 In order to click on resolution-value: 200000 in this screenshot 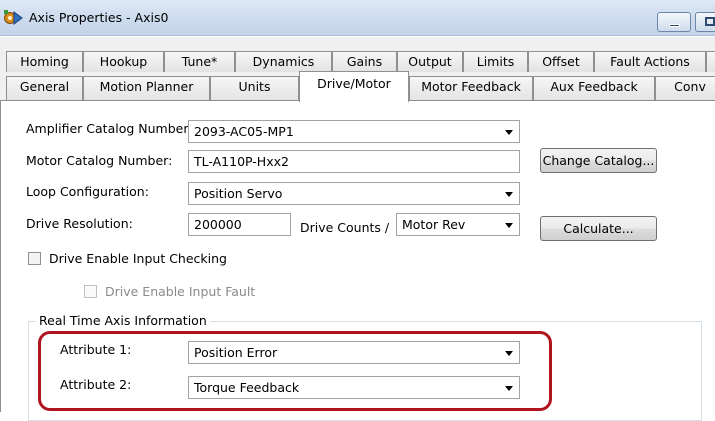, I will do `click(218, 224)`.